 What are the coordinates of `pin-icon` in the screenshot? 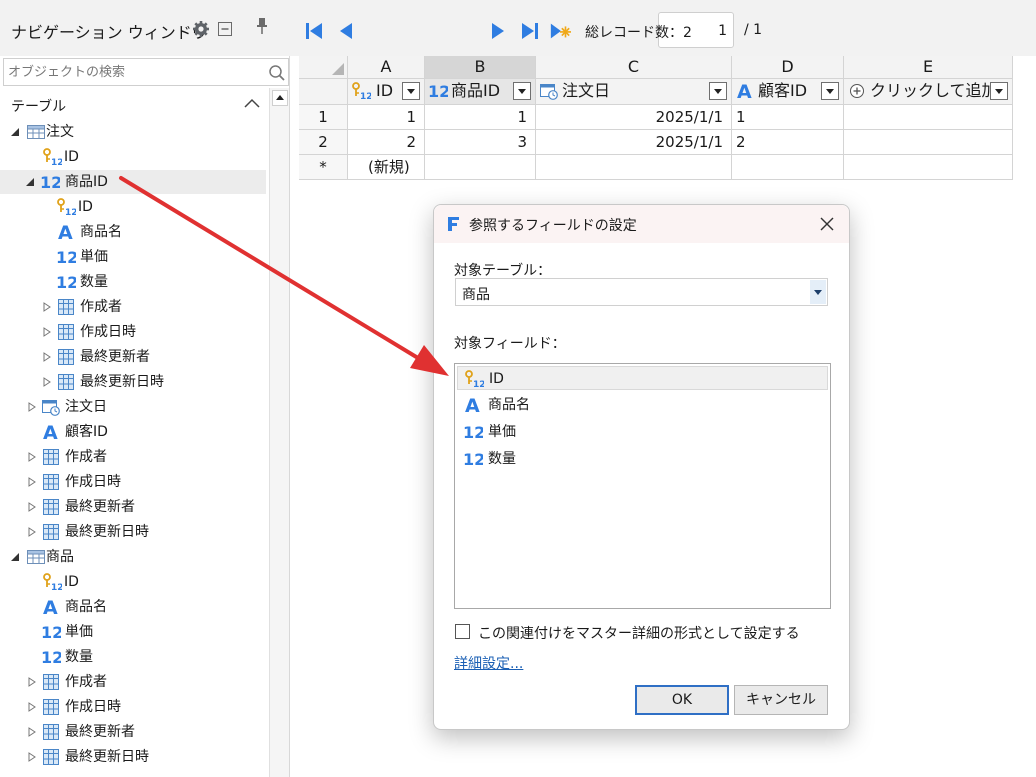 It's located at (262, 26).